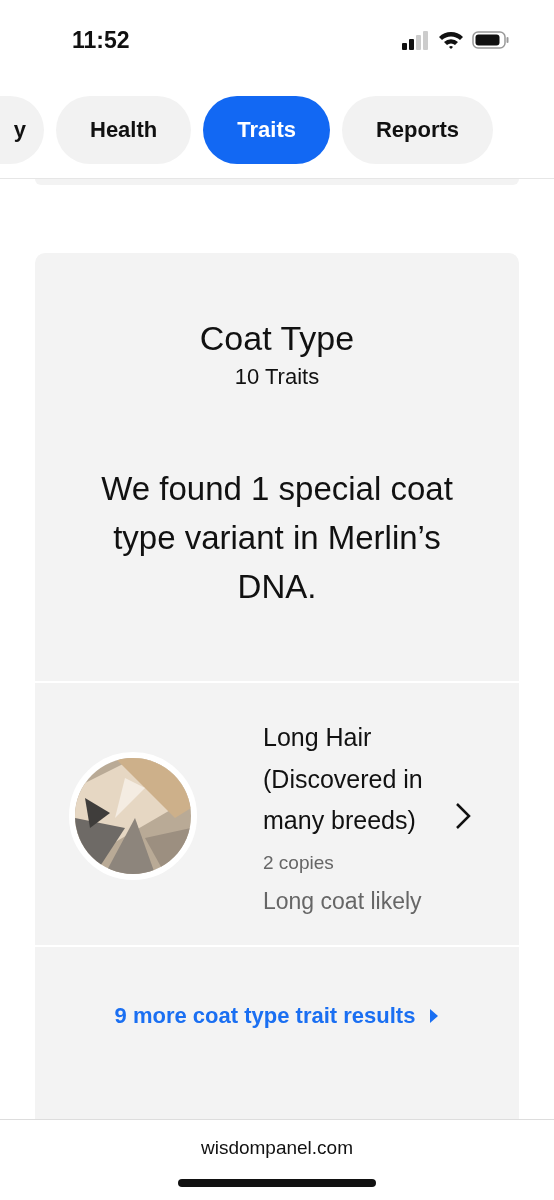 The image size is (554, 1200). What do you see at coordinates (491, 40) in the screenshot?
I see `battery-icon` at bounding box center [491, 40].